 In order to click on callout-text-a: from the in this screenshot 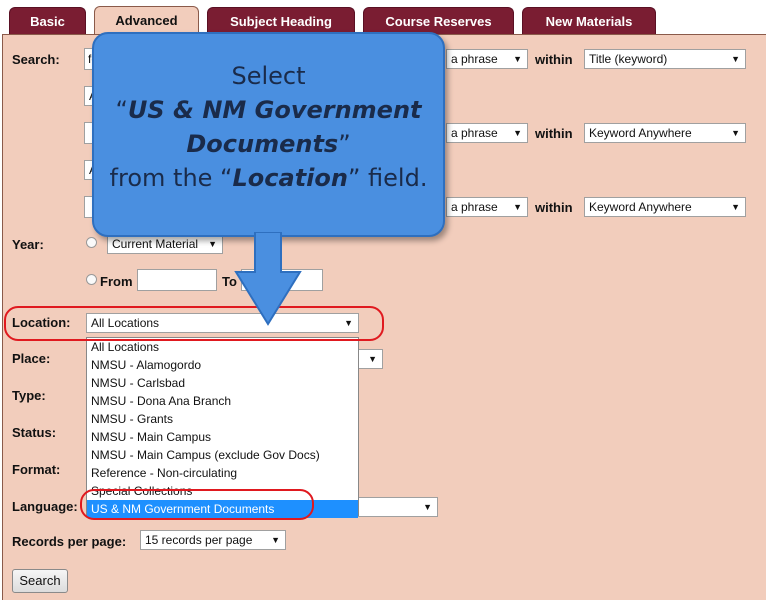, I will do `click(165, 178)`.